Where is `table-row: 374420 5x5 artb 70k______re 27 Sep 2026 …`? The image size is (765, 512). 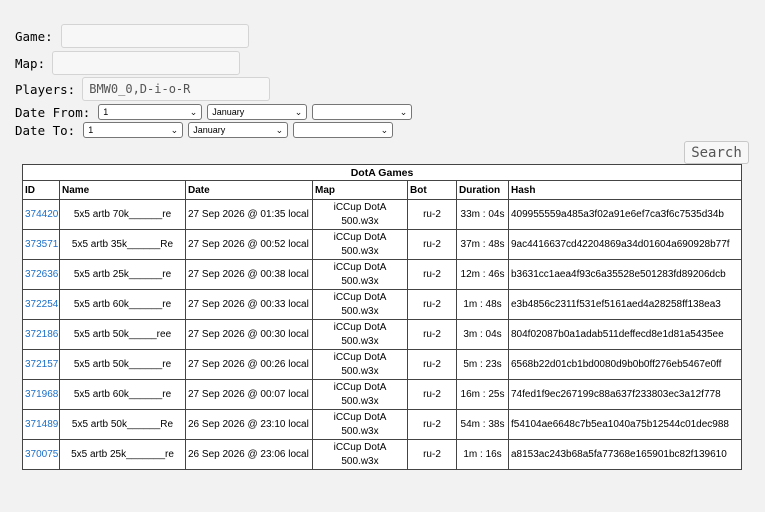
table-row: 374420 5x5 artb 70k______re 27 Sep 2026 … is located at coordinates (382, 214).